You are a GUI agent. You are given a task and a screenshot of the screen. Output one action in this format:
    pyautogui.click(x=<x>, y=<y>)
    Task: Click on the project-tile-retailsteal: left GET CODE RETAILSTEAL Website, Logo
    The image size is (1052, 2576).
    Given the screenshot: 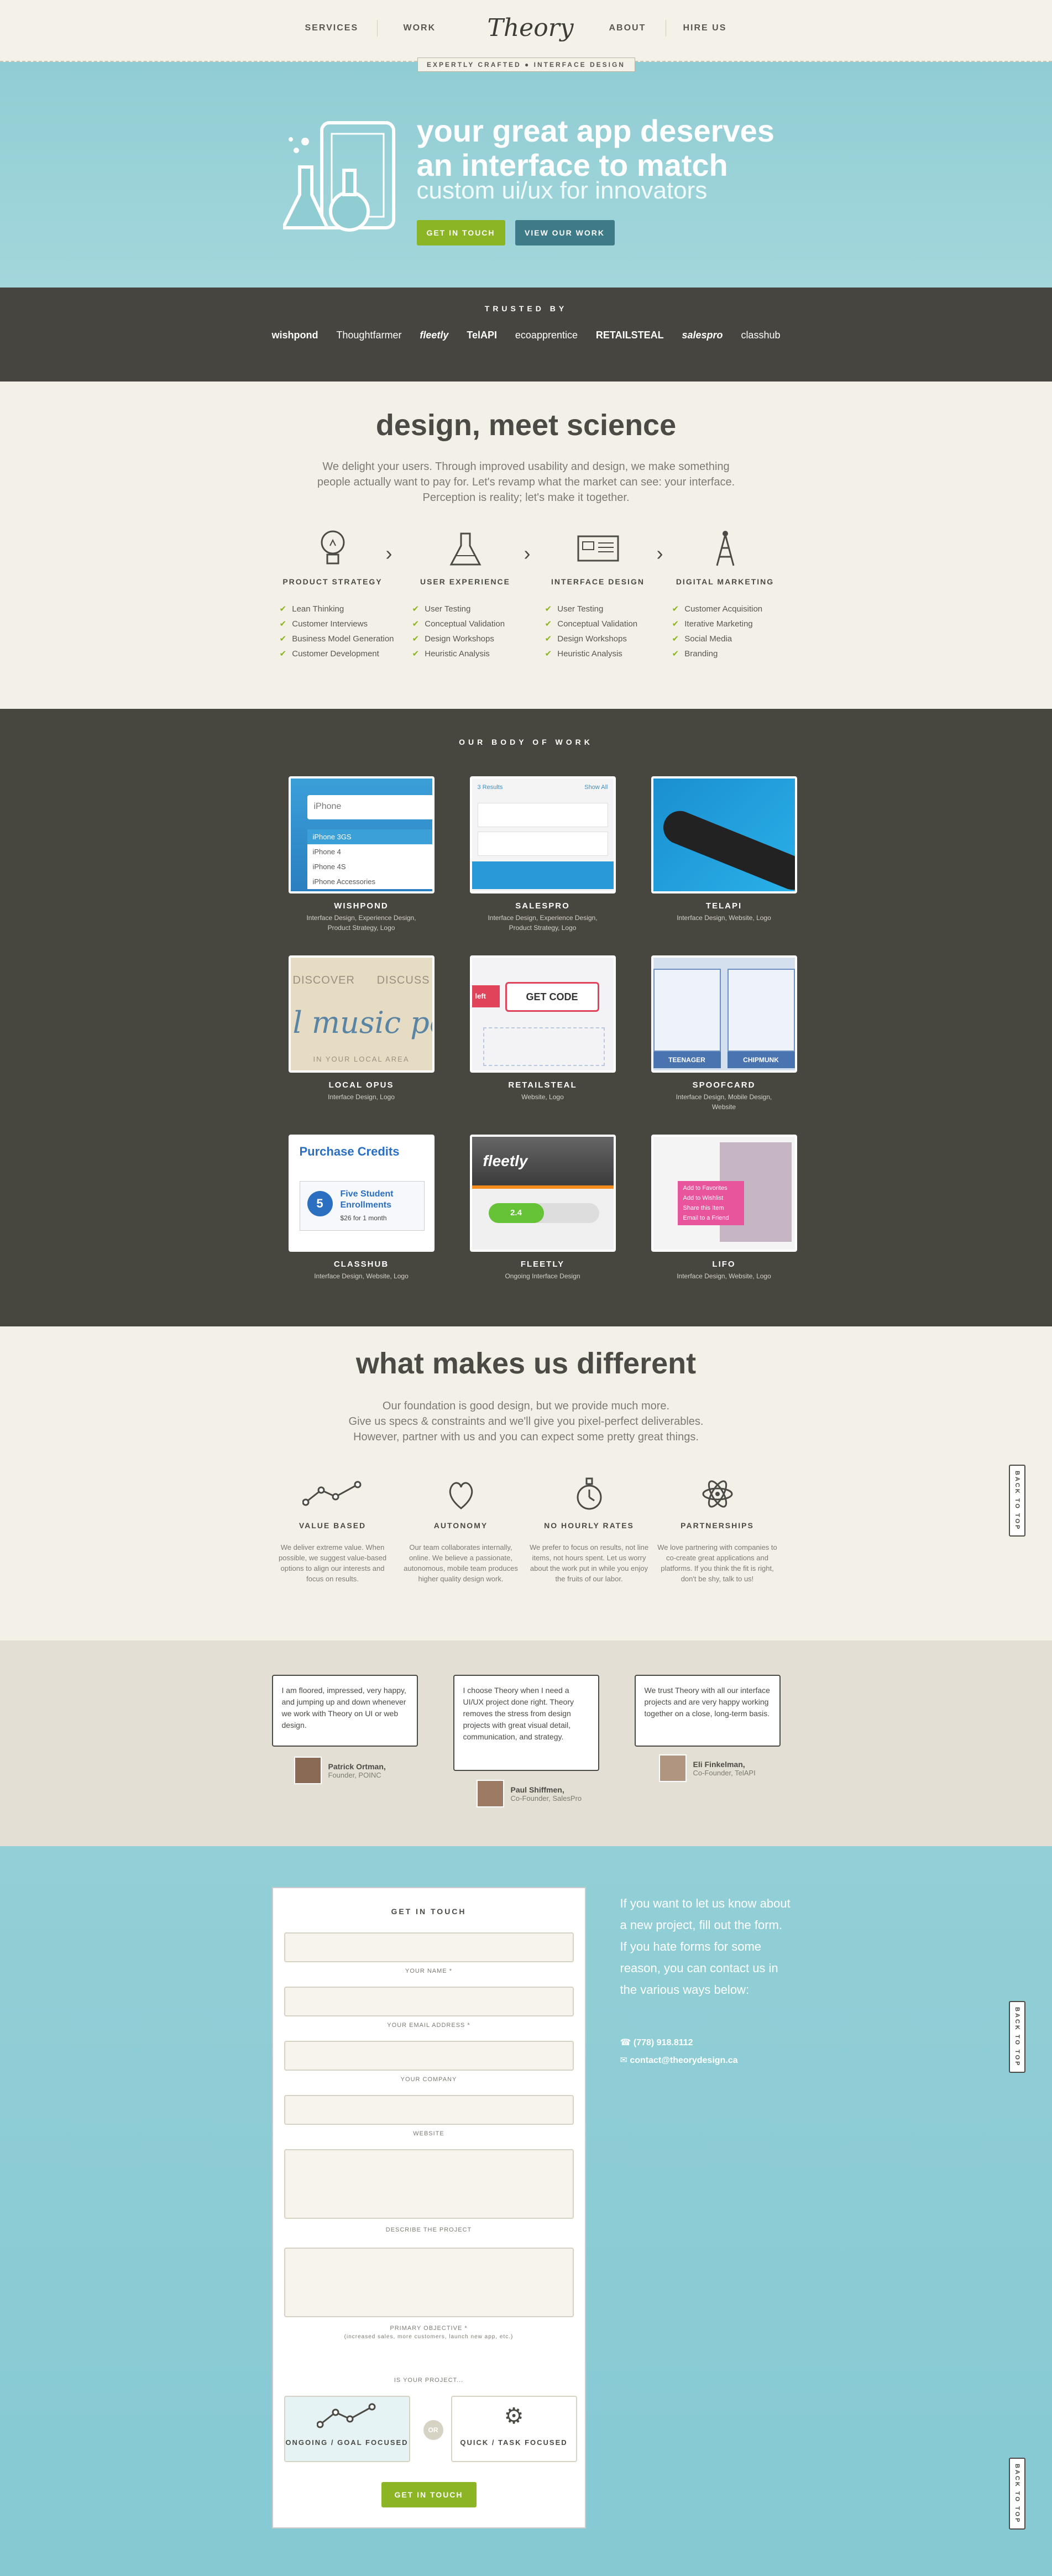 What is the action you would take?
    pyautogui.click(x=543, y=1028)
    